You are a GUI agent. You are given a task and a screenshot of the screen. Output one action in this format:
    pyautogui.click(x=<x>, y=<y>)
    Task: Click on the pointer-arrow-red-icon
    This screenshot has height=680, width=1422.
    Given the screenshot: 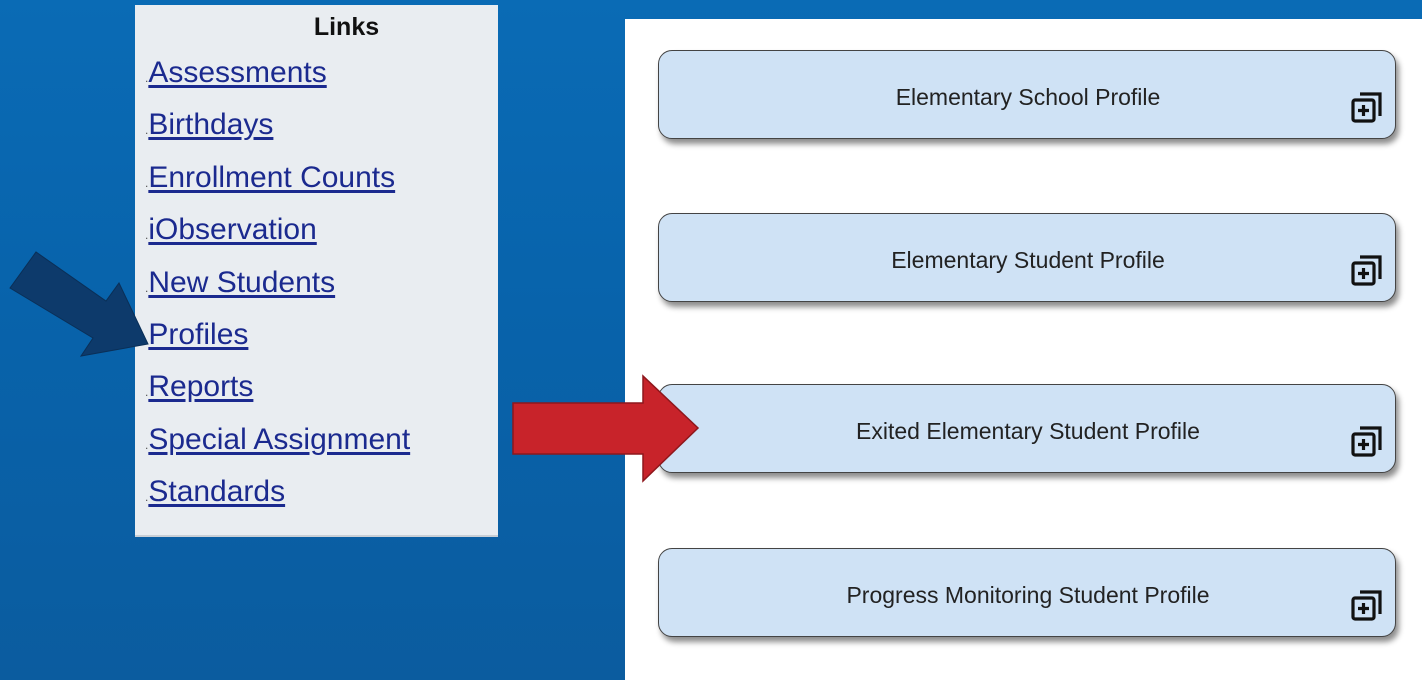 What is the action you would take?
    pyautogui.click(x=606, y=428)
    